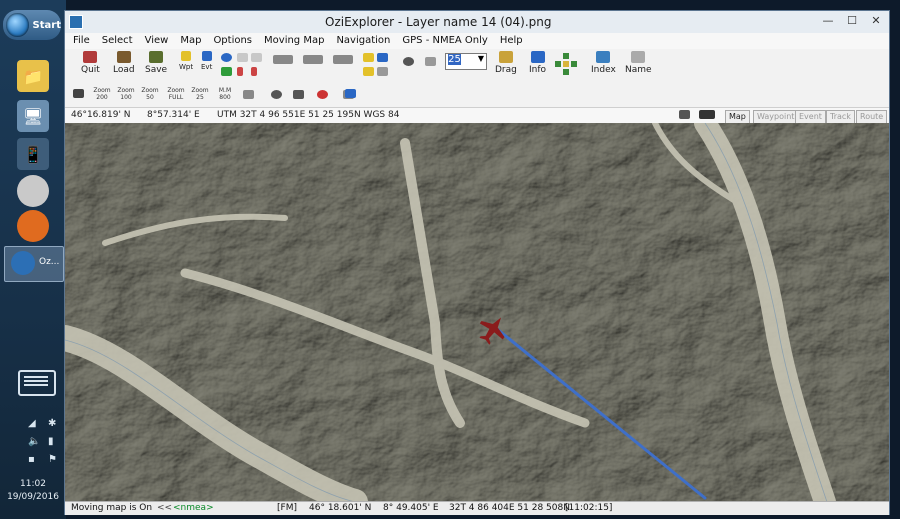 The width and height of the screenshot is (900, 519). I want to click on index-button: Index, so click(603, 63).